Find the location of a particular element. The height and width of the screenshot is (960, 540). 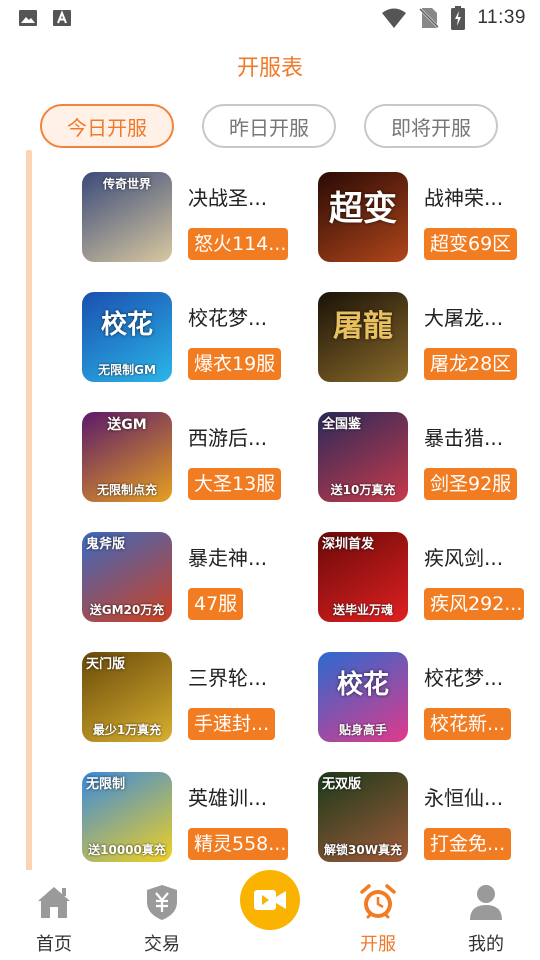

alarm-clock-icon is located at coordinates (378, 901).